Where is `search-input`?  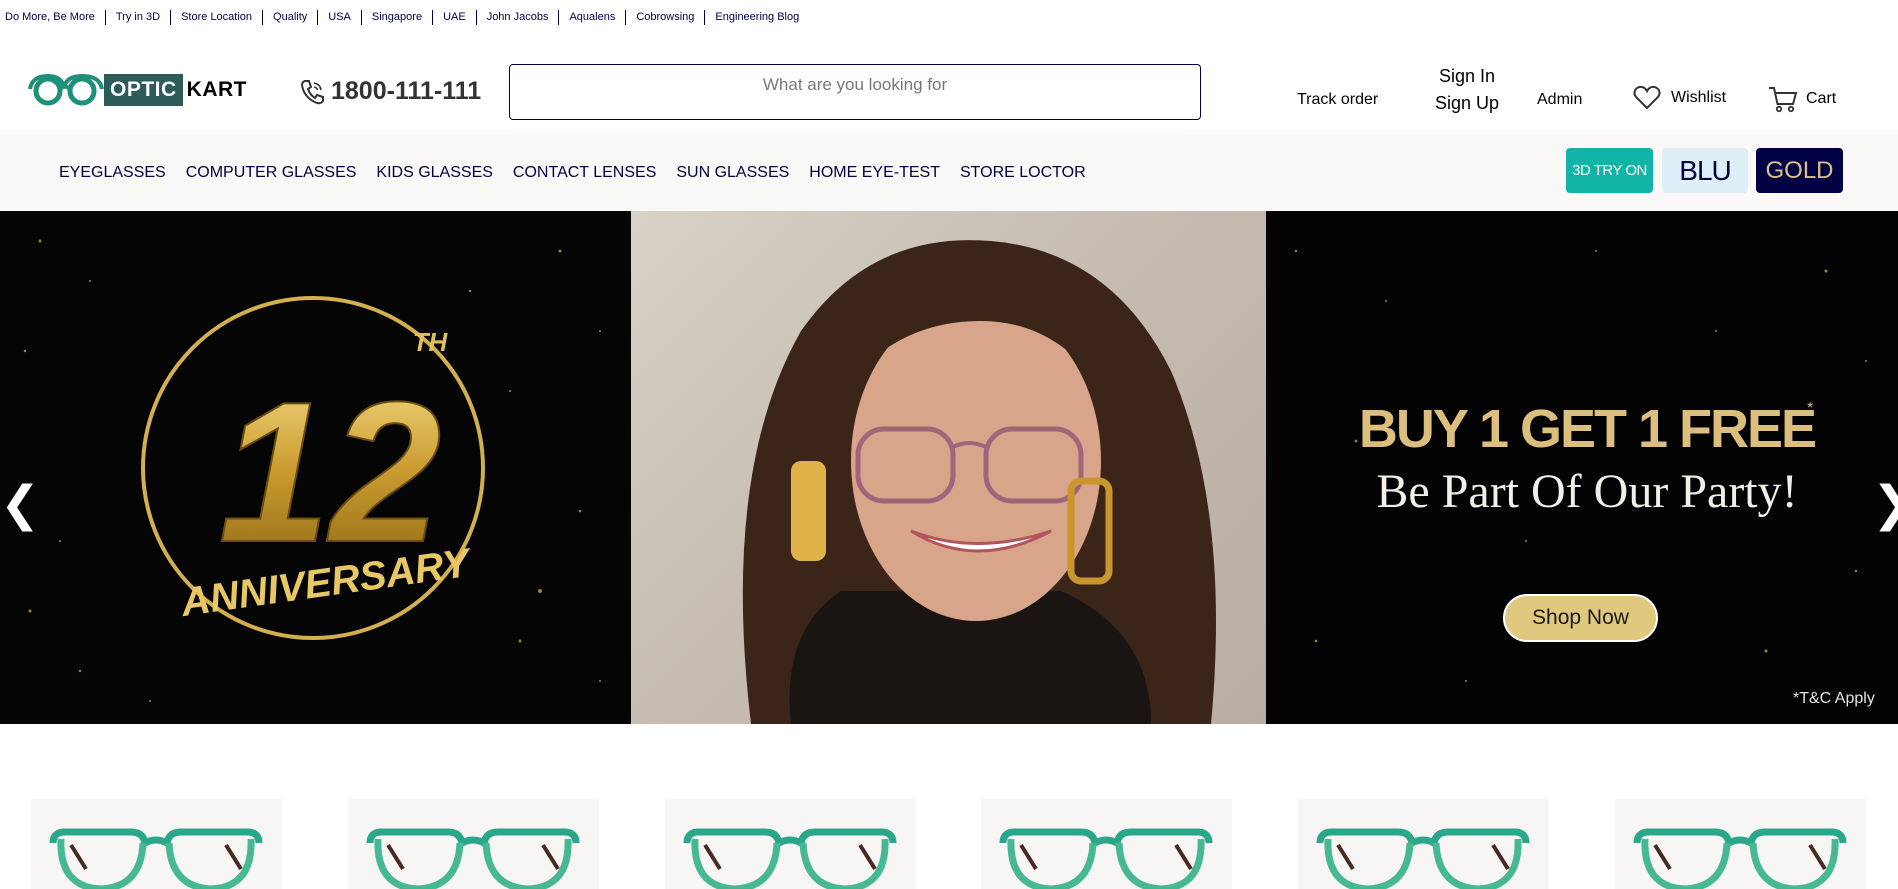 search-input is located at coordinates (855, 92).